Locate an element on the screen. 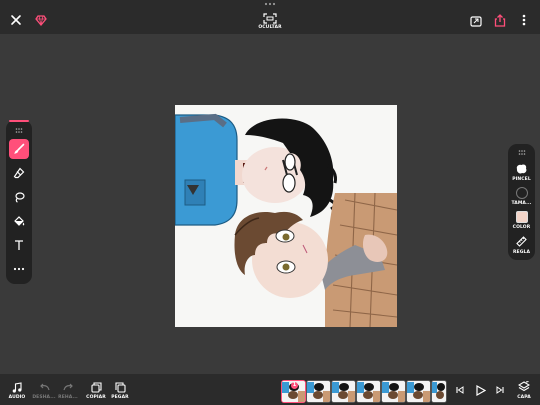 The image size is (540, 405). undo-icon is located at coordinates (44, 387).